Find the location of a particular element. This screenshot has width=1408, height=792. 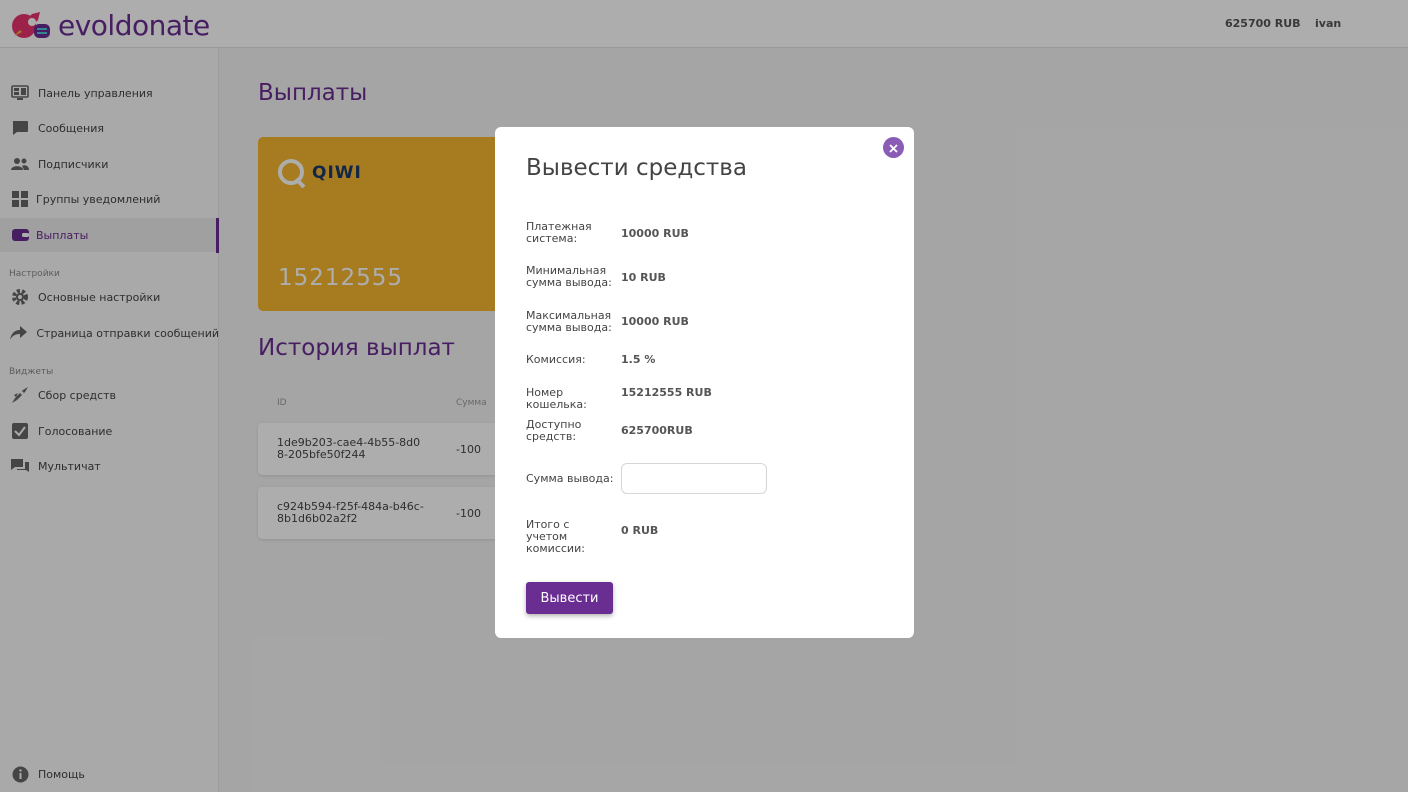

close-icon is located at coordinates (893, 147).